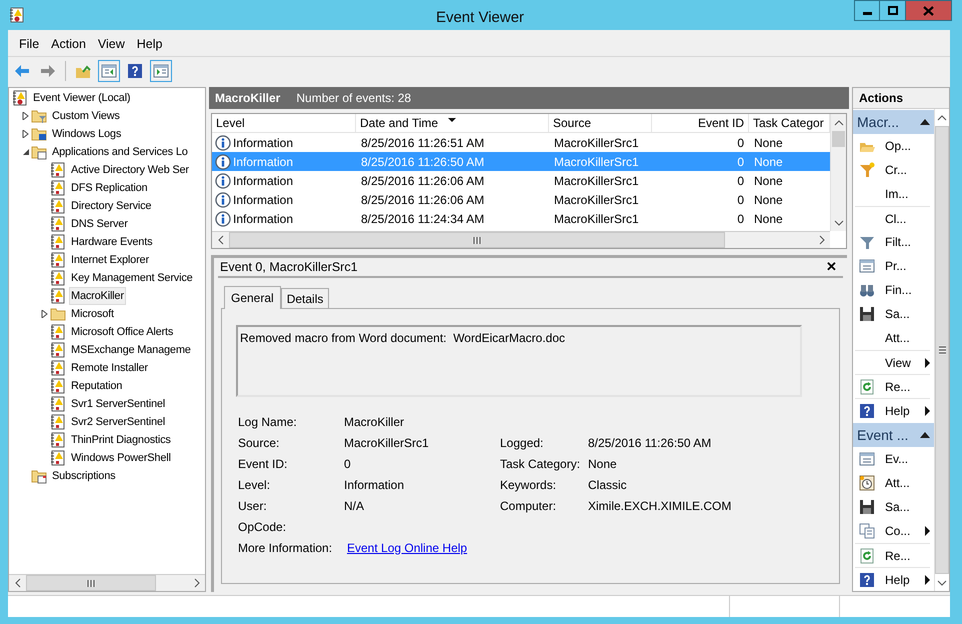 The width and height of the screenshot is (962, 624). What do you see at coordinates (867, 386) in the screenshot?
I see `refresh-icon` at bounding box center [867, 386].